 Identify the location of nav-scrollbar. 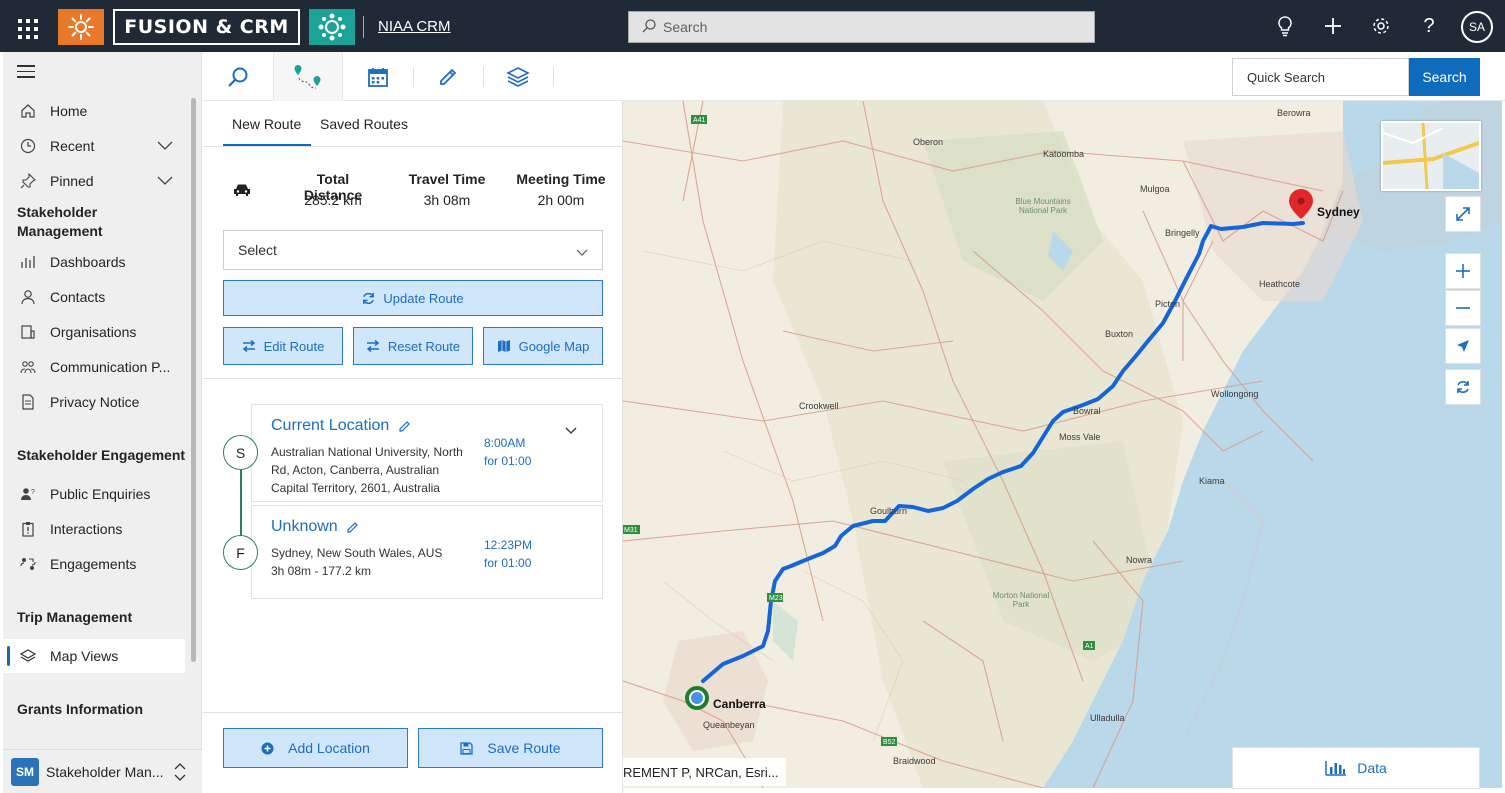
(193, 380).